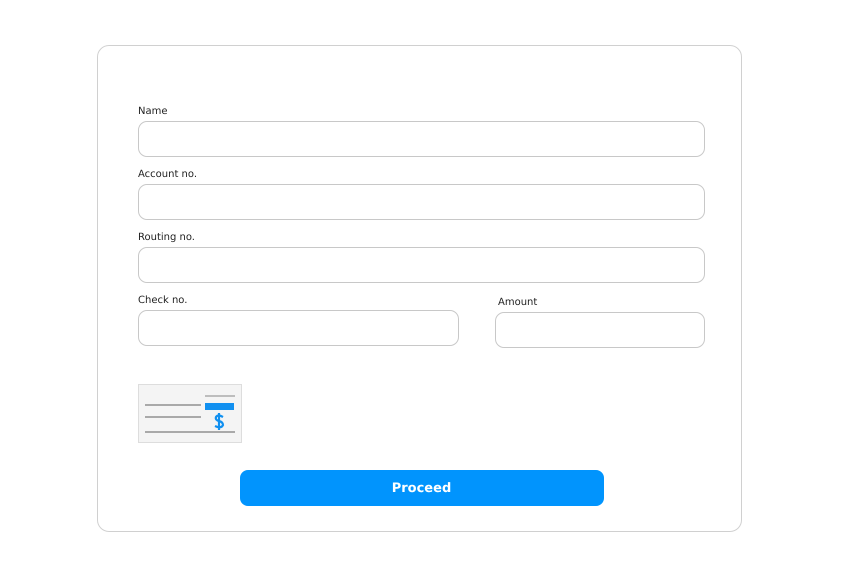  What do you see at coordinates (518, 302) in the screenshot?
I see `field-label: Amount` at bounding box center [518, 302].